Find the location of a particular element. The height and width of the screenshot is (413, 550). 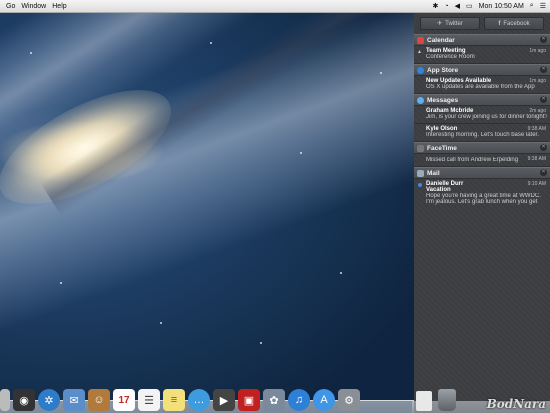

notification-body: Conference Room is located at coordinates (450, 57).